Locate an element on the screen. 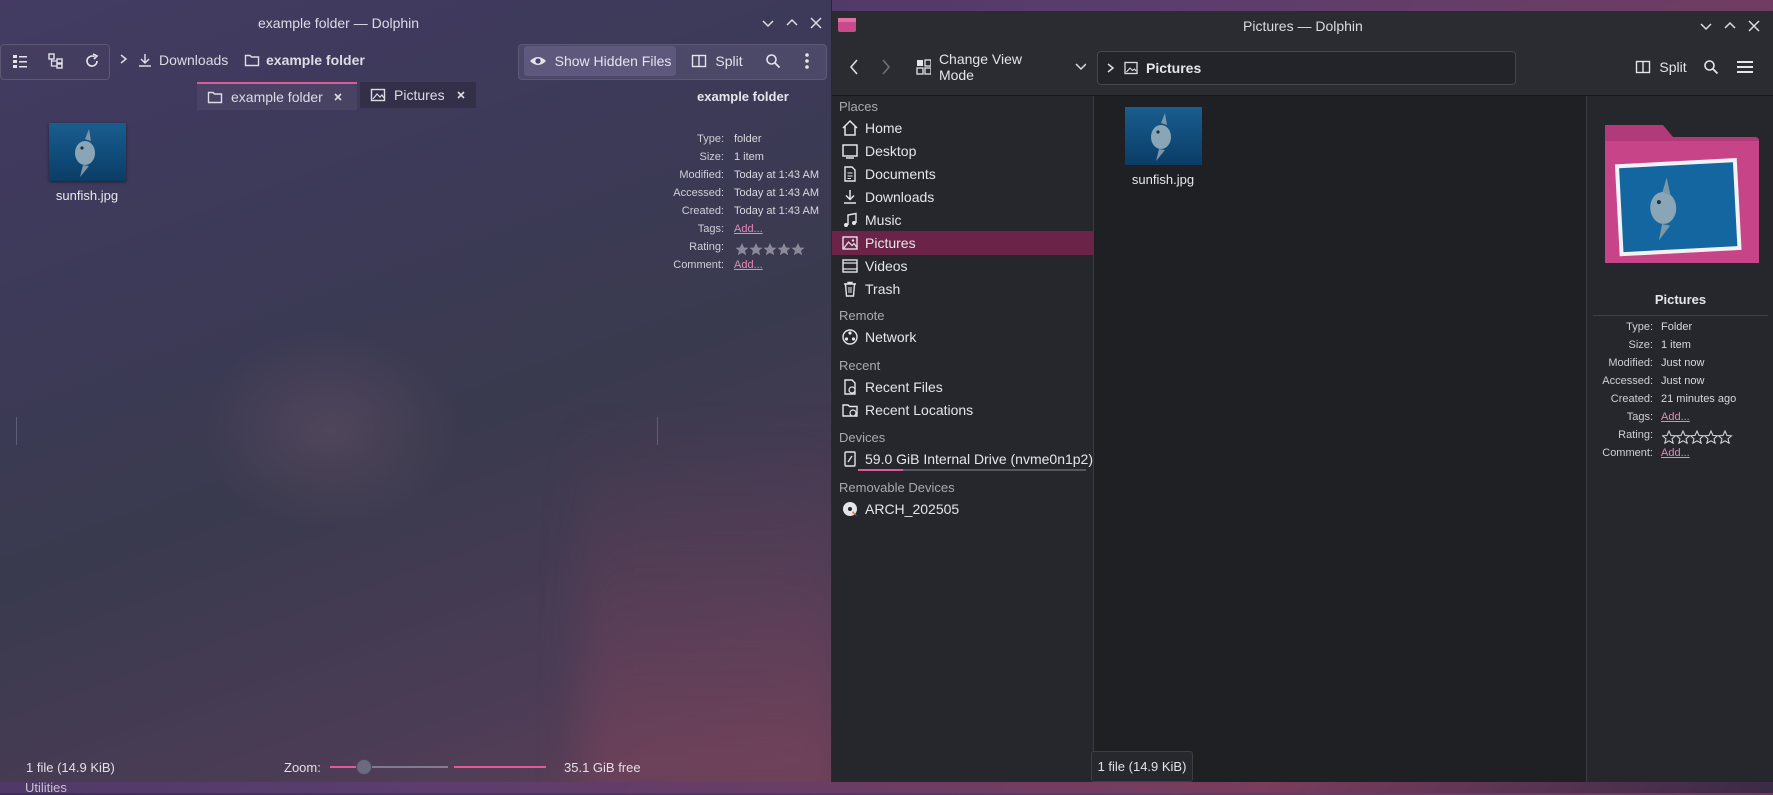 This screenshot has height=795, width=1773. info-key: Comment: is located at coordinates (698, 265).